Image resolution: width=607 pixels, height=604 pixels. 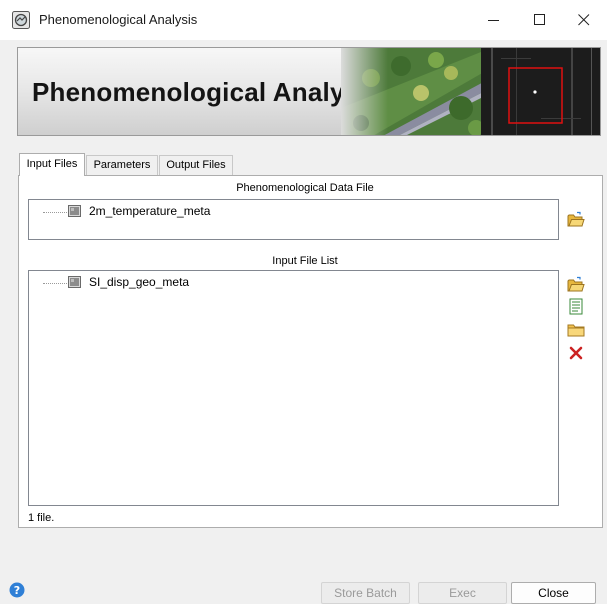 What do you see at coordinates (52, 164) in the screenshot?
I see `tab-input-files: Input Files` at bounding box center [52, 164].